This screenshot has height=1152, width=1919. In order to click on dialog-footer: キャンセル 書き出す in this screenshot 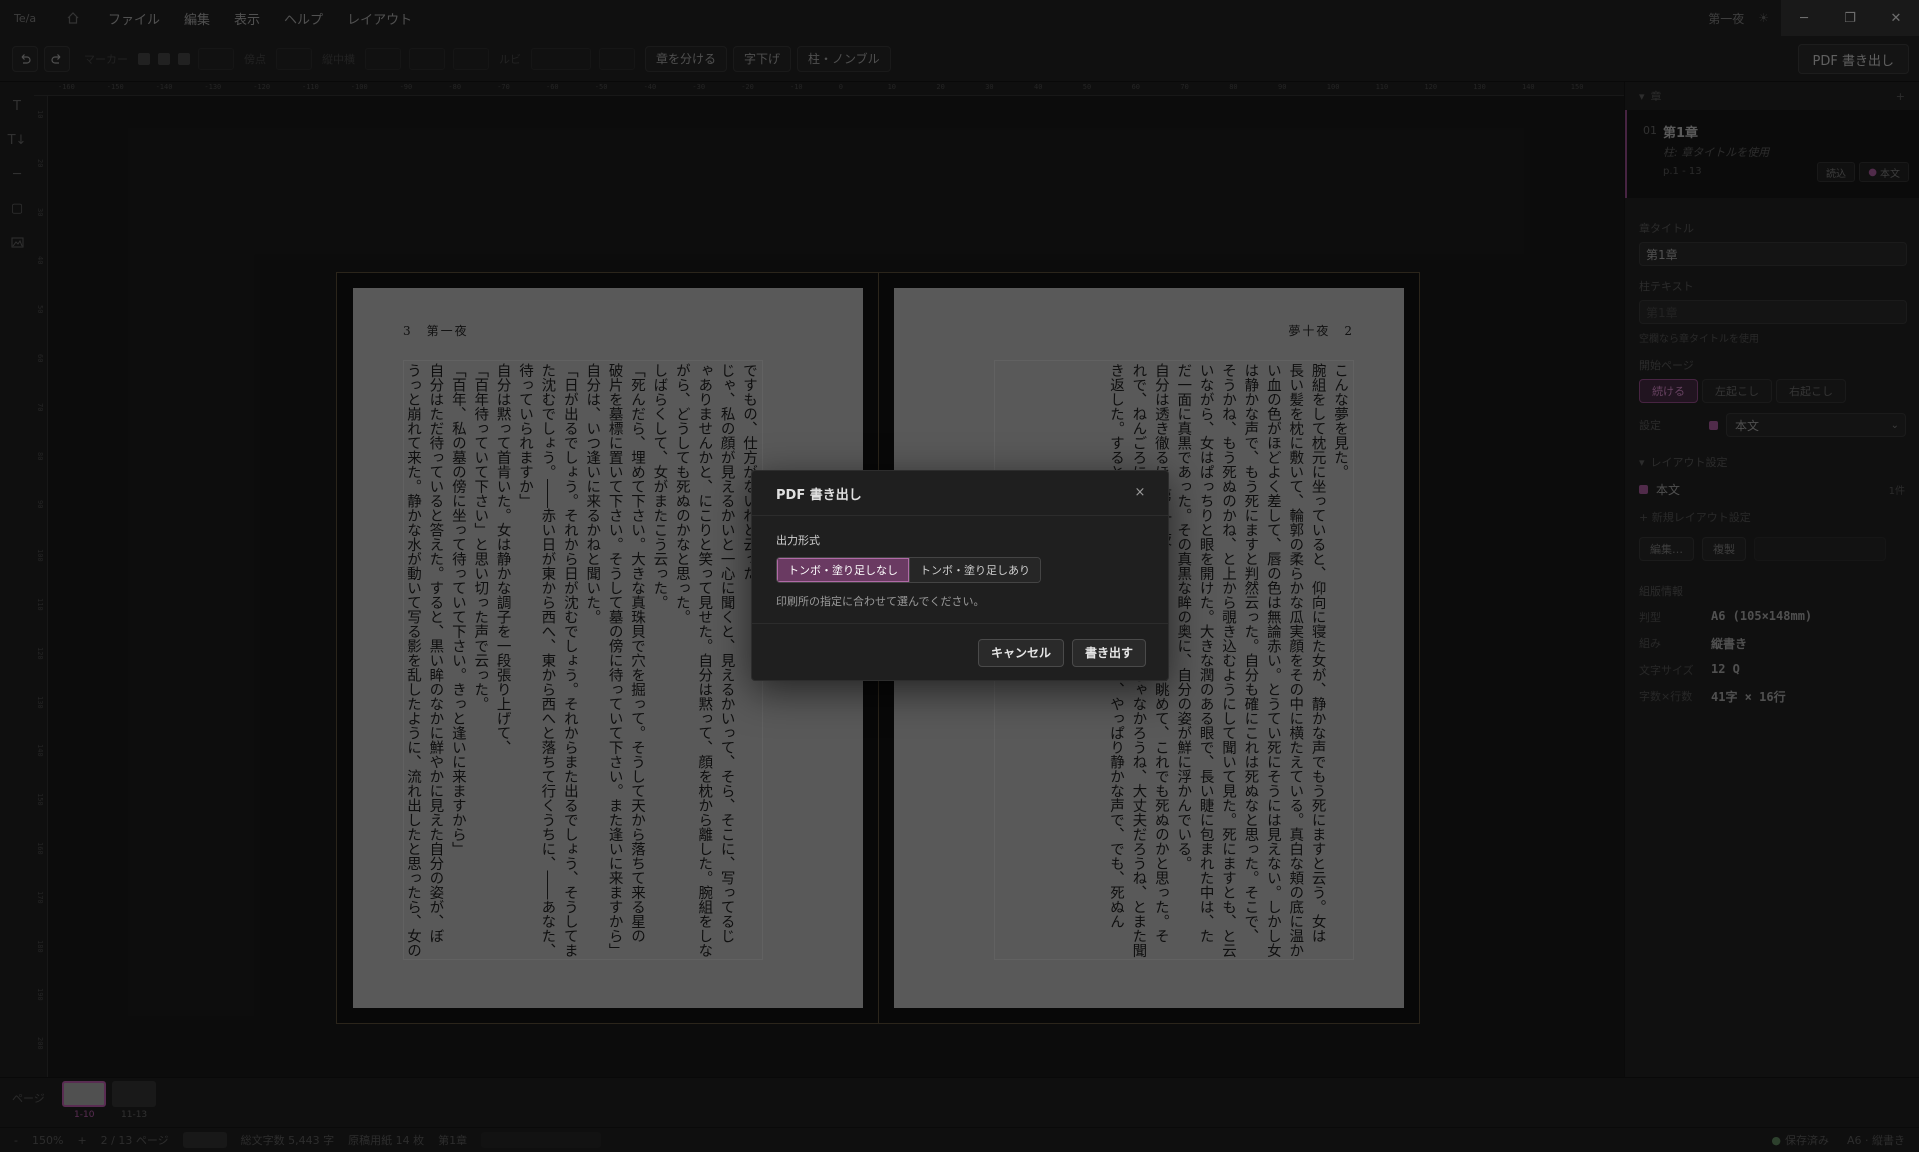, I will do `click(960, 652)`.